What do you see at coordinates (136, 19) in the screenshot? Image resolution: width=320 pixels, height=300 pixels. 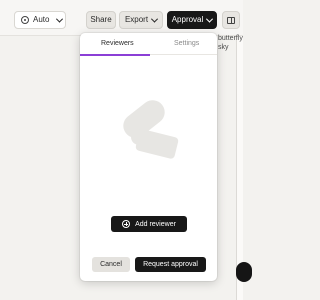 I see `export-label: Export` at bounding box center [136, 19].